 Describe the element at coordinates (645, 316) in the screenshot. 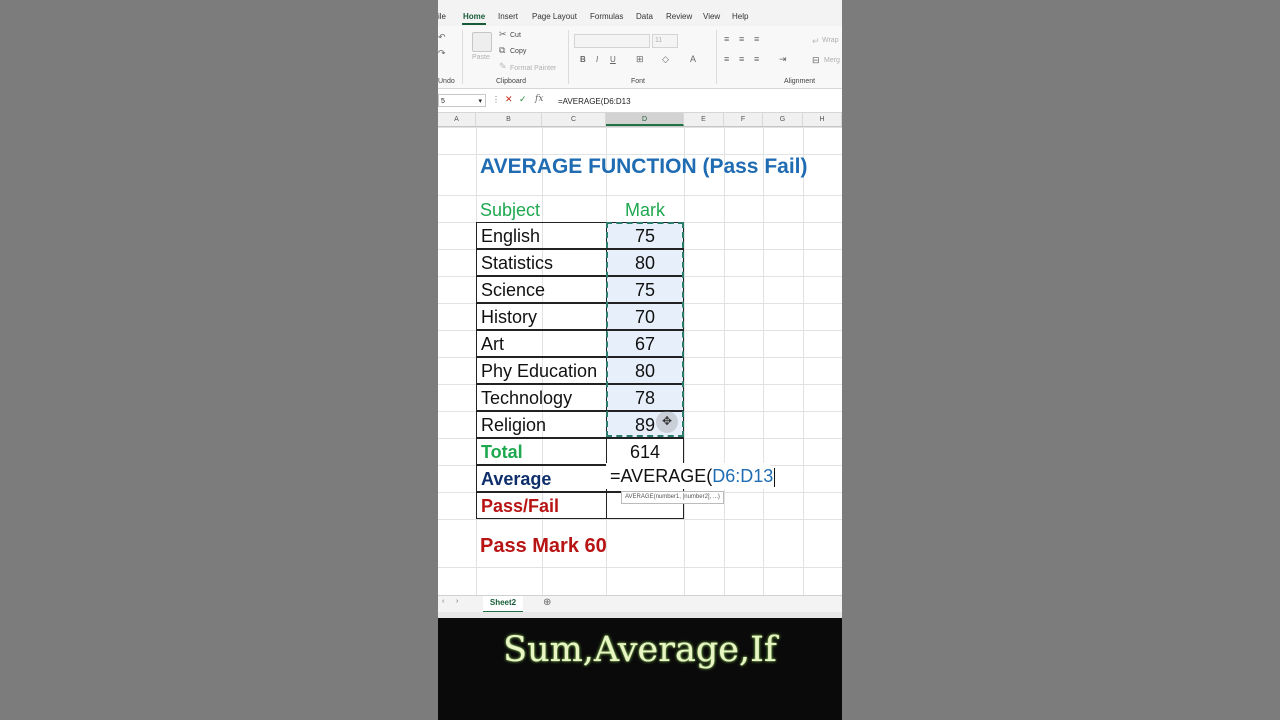

I see `mark-cell: 70` at that location.